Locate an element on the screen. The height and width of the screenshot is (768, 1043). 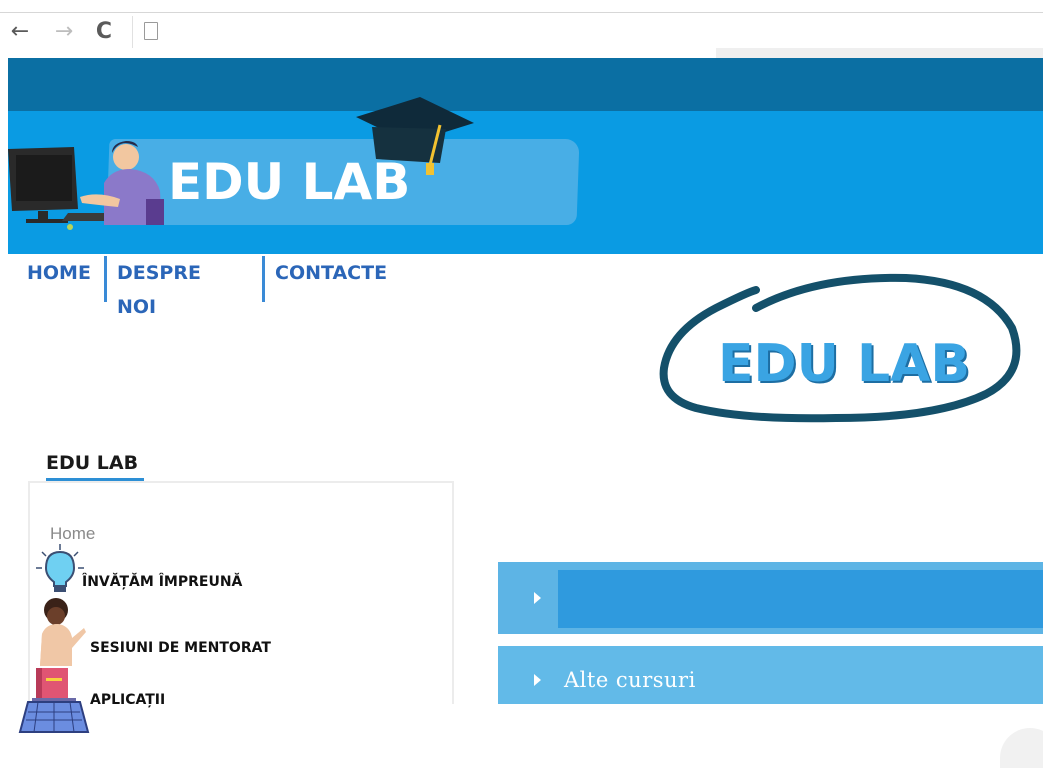
header-top-band is located at coordinates (525, 84).